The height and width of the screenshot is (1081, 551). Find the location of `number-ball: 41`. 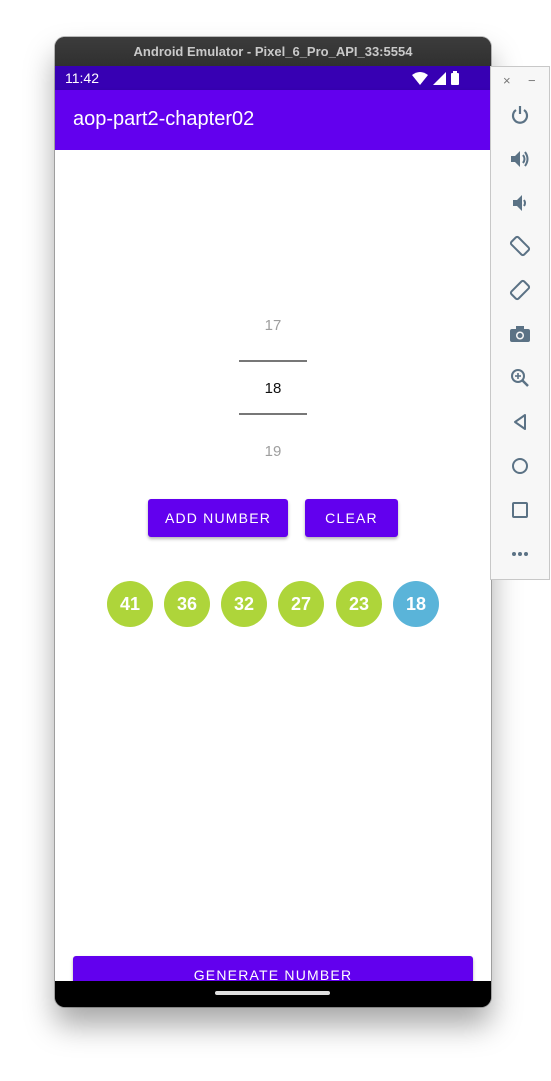

number-ball: 41 is located at coordinates (130, 604).